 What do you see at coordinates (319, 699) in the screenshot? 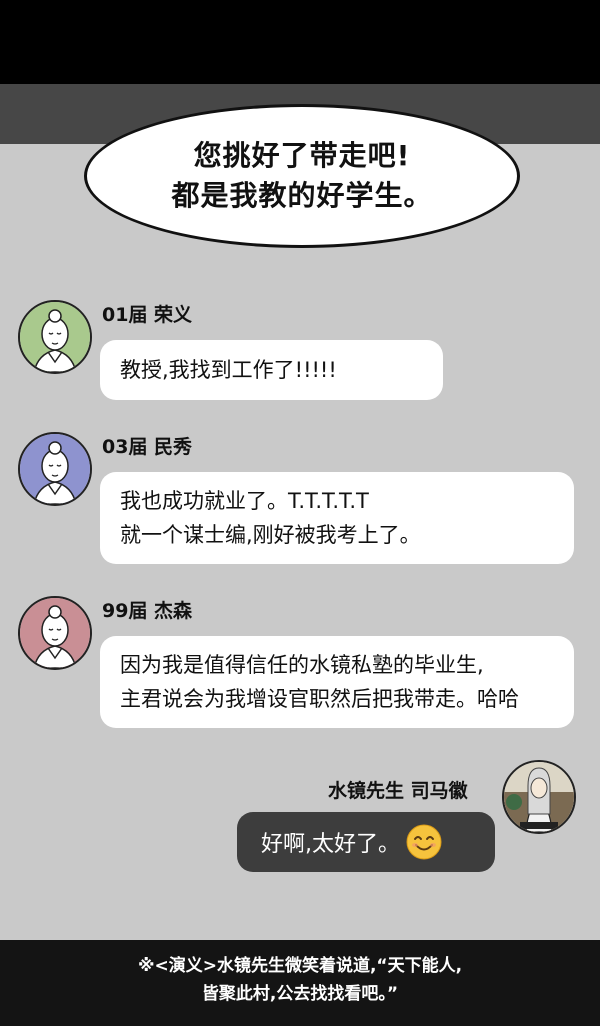
I see `message-text: 主君说会为我增设官职然后把我带走。哈哈` at bounding box center [319, 699].